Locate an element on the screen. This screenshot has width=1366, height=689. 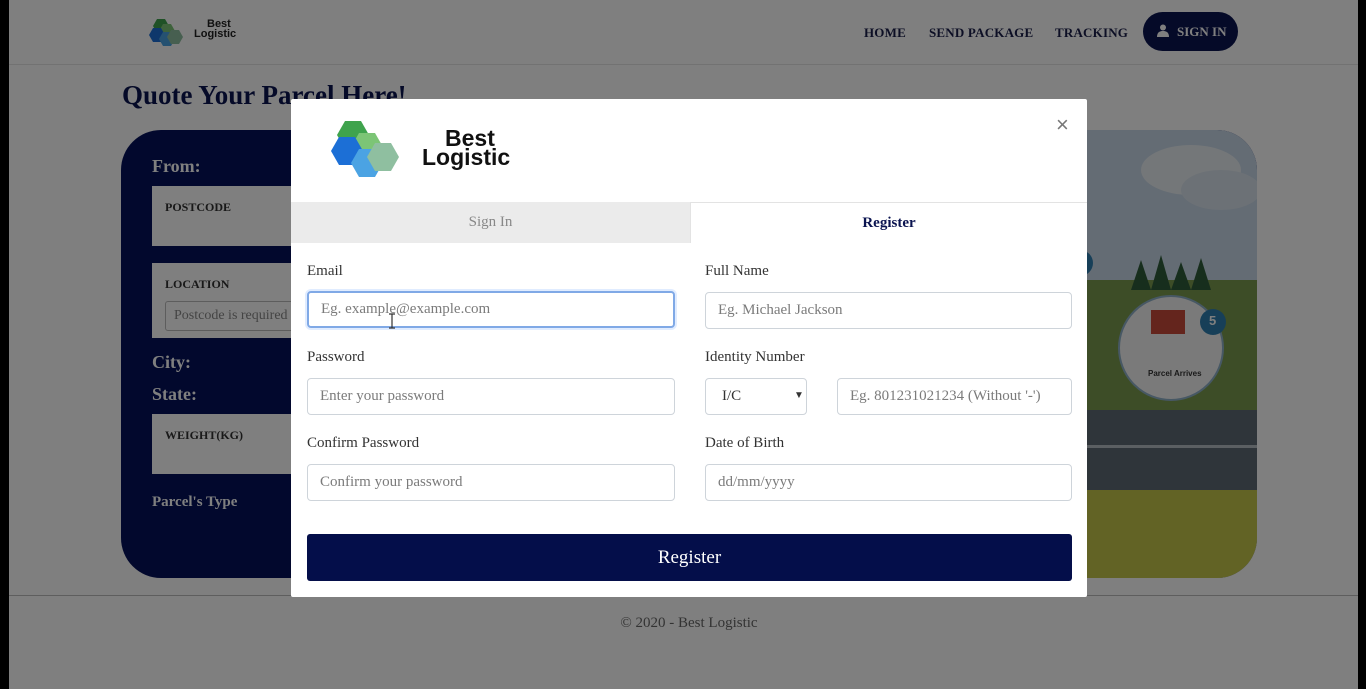
email-label: Email is located at coordinates (325, 271).